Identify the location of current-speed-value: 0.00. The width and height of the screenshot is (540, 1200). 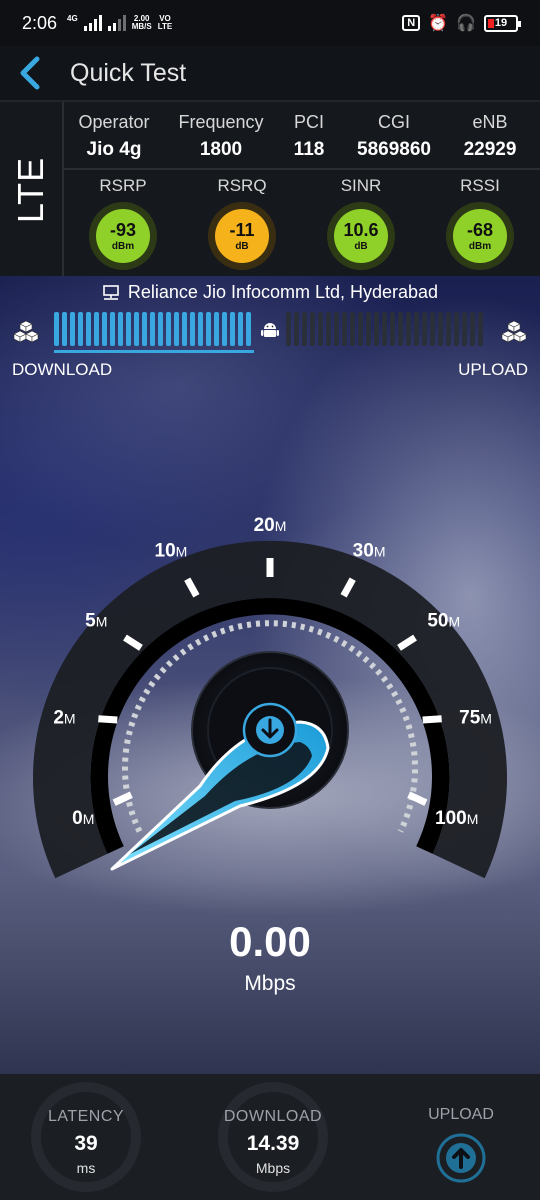
(270, 941).